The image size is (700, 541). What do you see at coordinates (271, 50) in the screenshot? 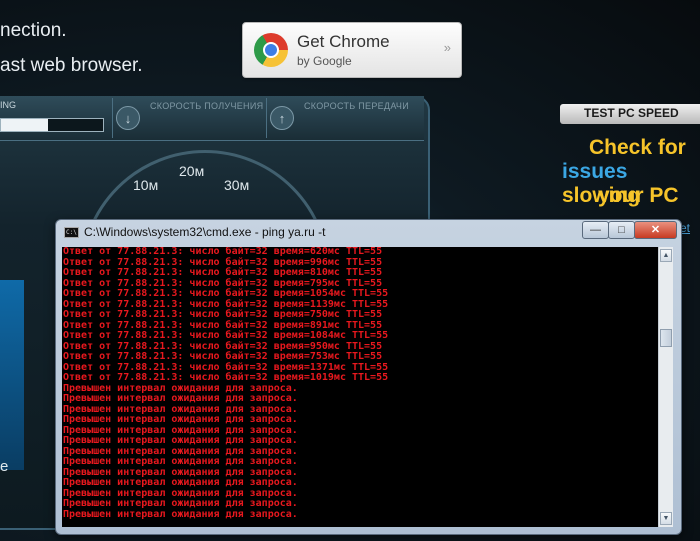
I see `chrome-logo-icon` at bounding box center [271, 50].